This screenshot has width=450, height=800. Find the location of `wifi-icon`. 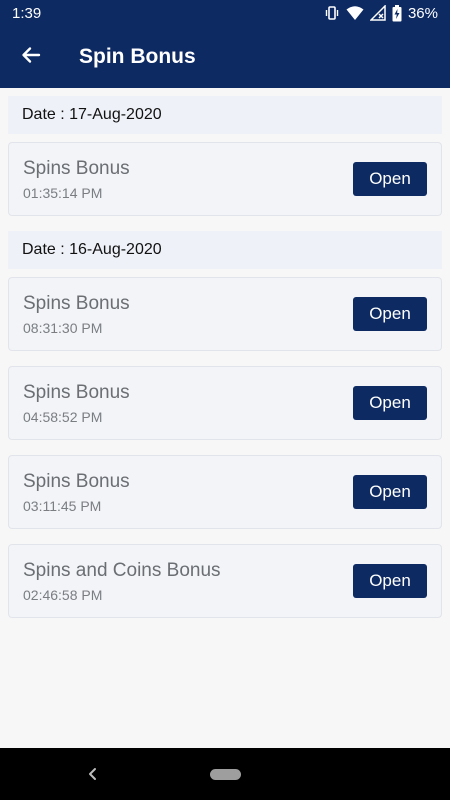

wifi-icon is located at coordinates (355, 13).